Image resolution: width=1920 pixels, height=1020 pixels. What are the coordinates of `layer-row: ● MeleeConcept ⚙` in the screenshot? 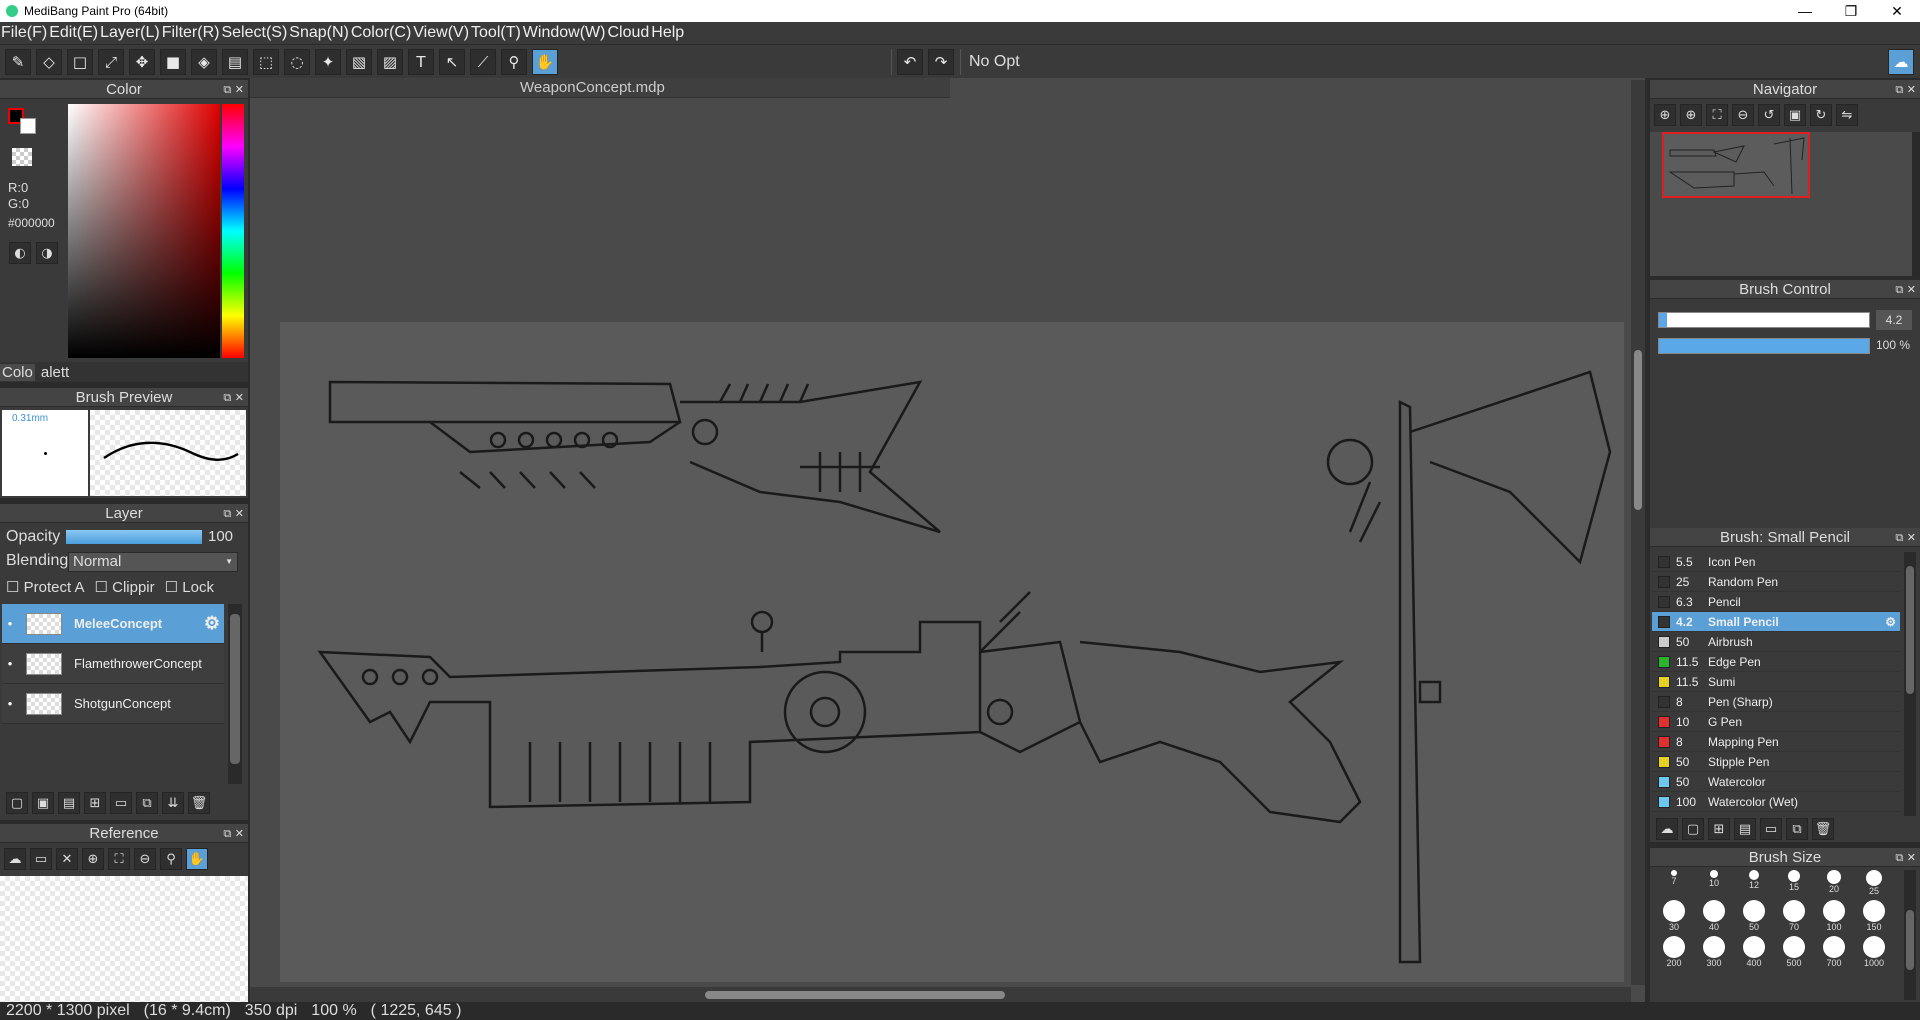 It's located at (113, 624).